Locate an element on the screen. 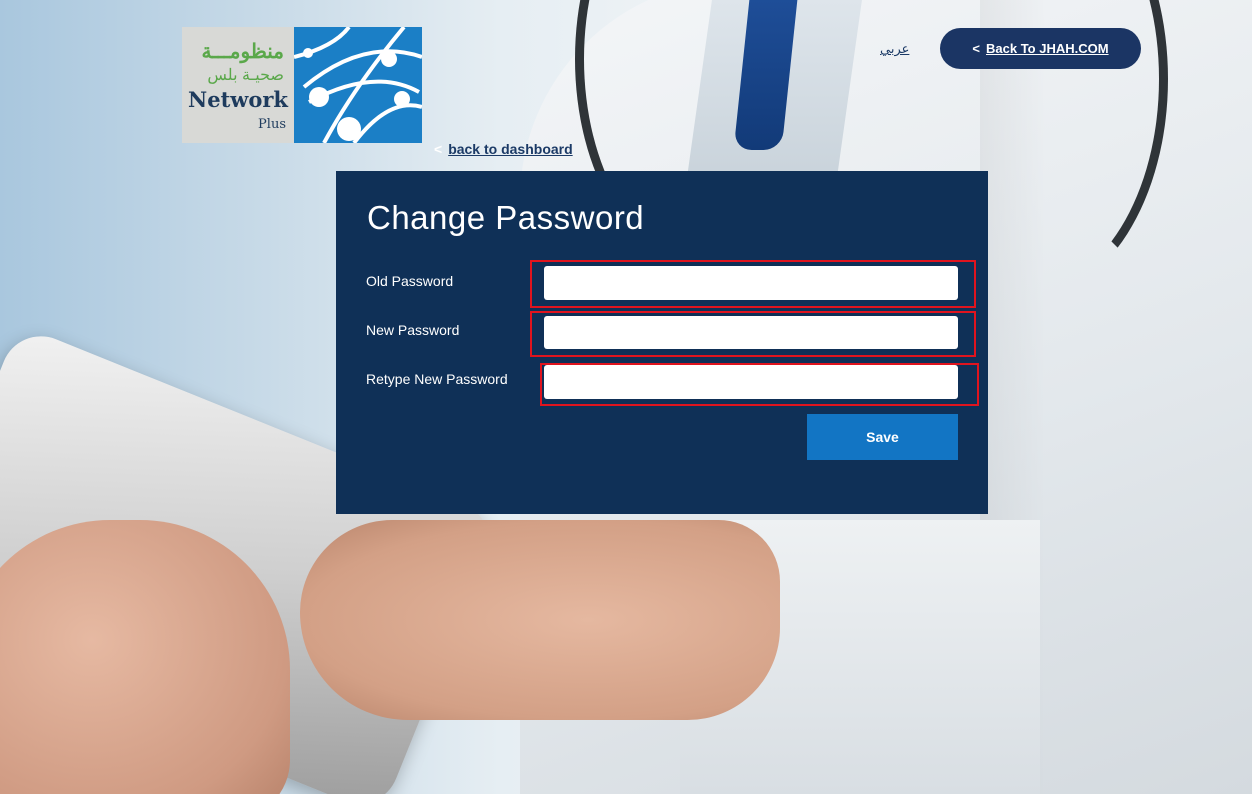 Image resolution: width=1252 pixels, height=794 pixels. back-to-dashboard-link: < back to dashboard is located at coordinates (503, 149).